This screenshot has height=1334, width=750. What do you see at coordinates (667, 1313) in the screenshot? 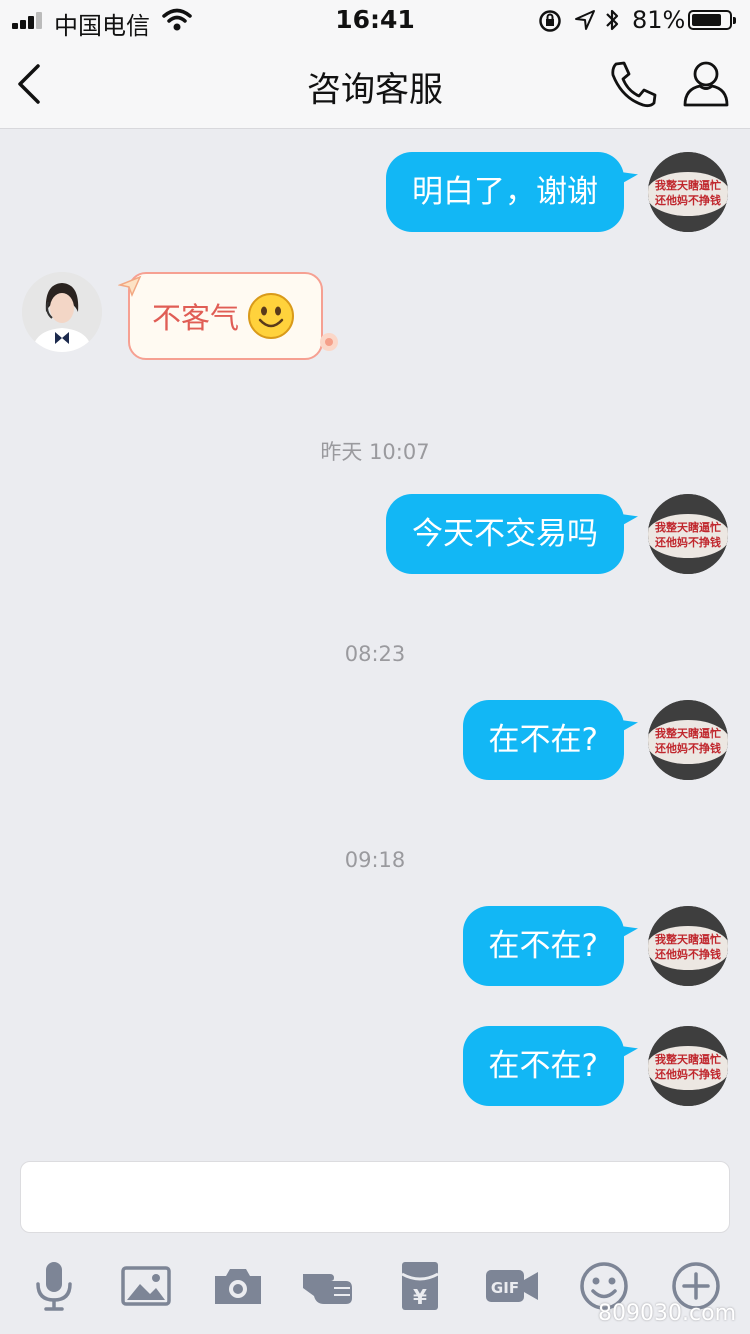
I see `watermark: 809030.com` at bounding box center [667, 1313].